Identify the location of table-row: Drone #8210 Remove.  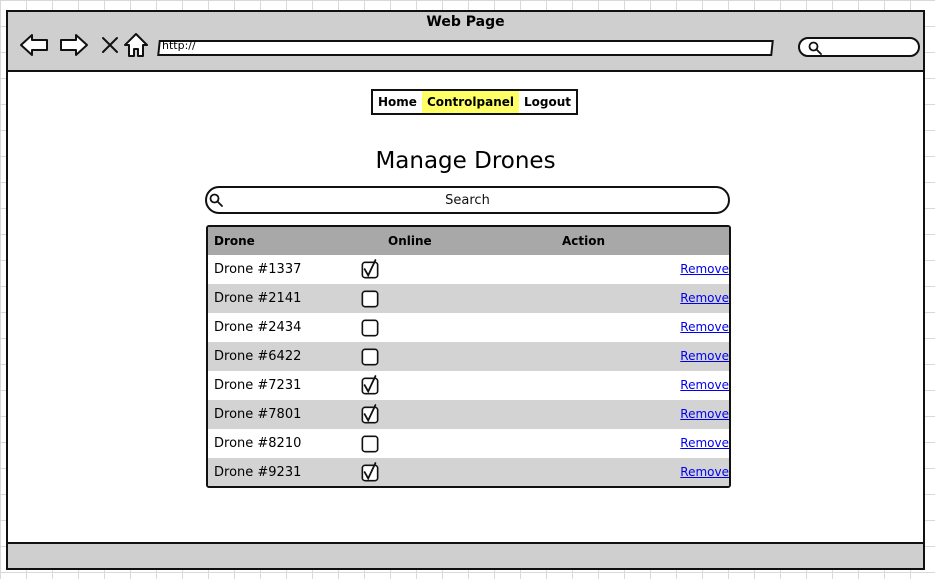
(468, 443).